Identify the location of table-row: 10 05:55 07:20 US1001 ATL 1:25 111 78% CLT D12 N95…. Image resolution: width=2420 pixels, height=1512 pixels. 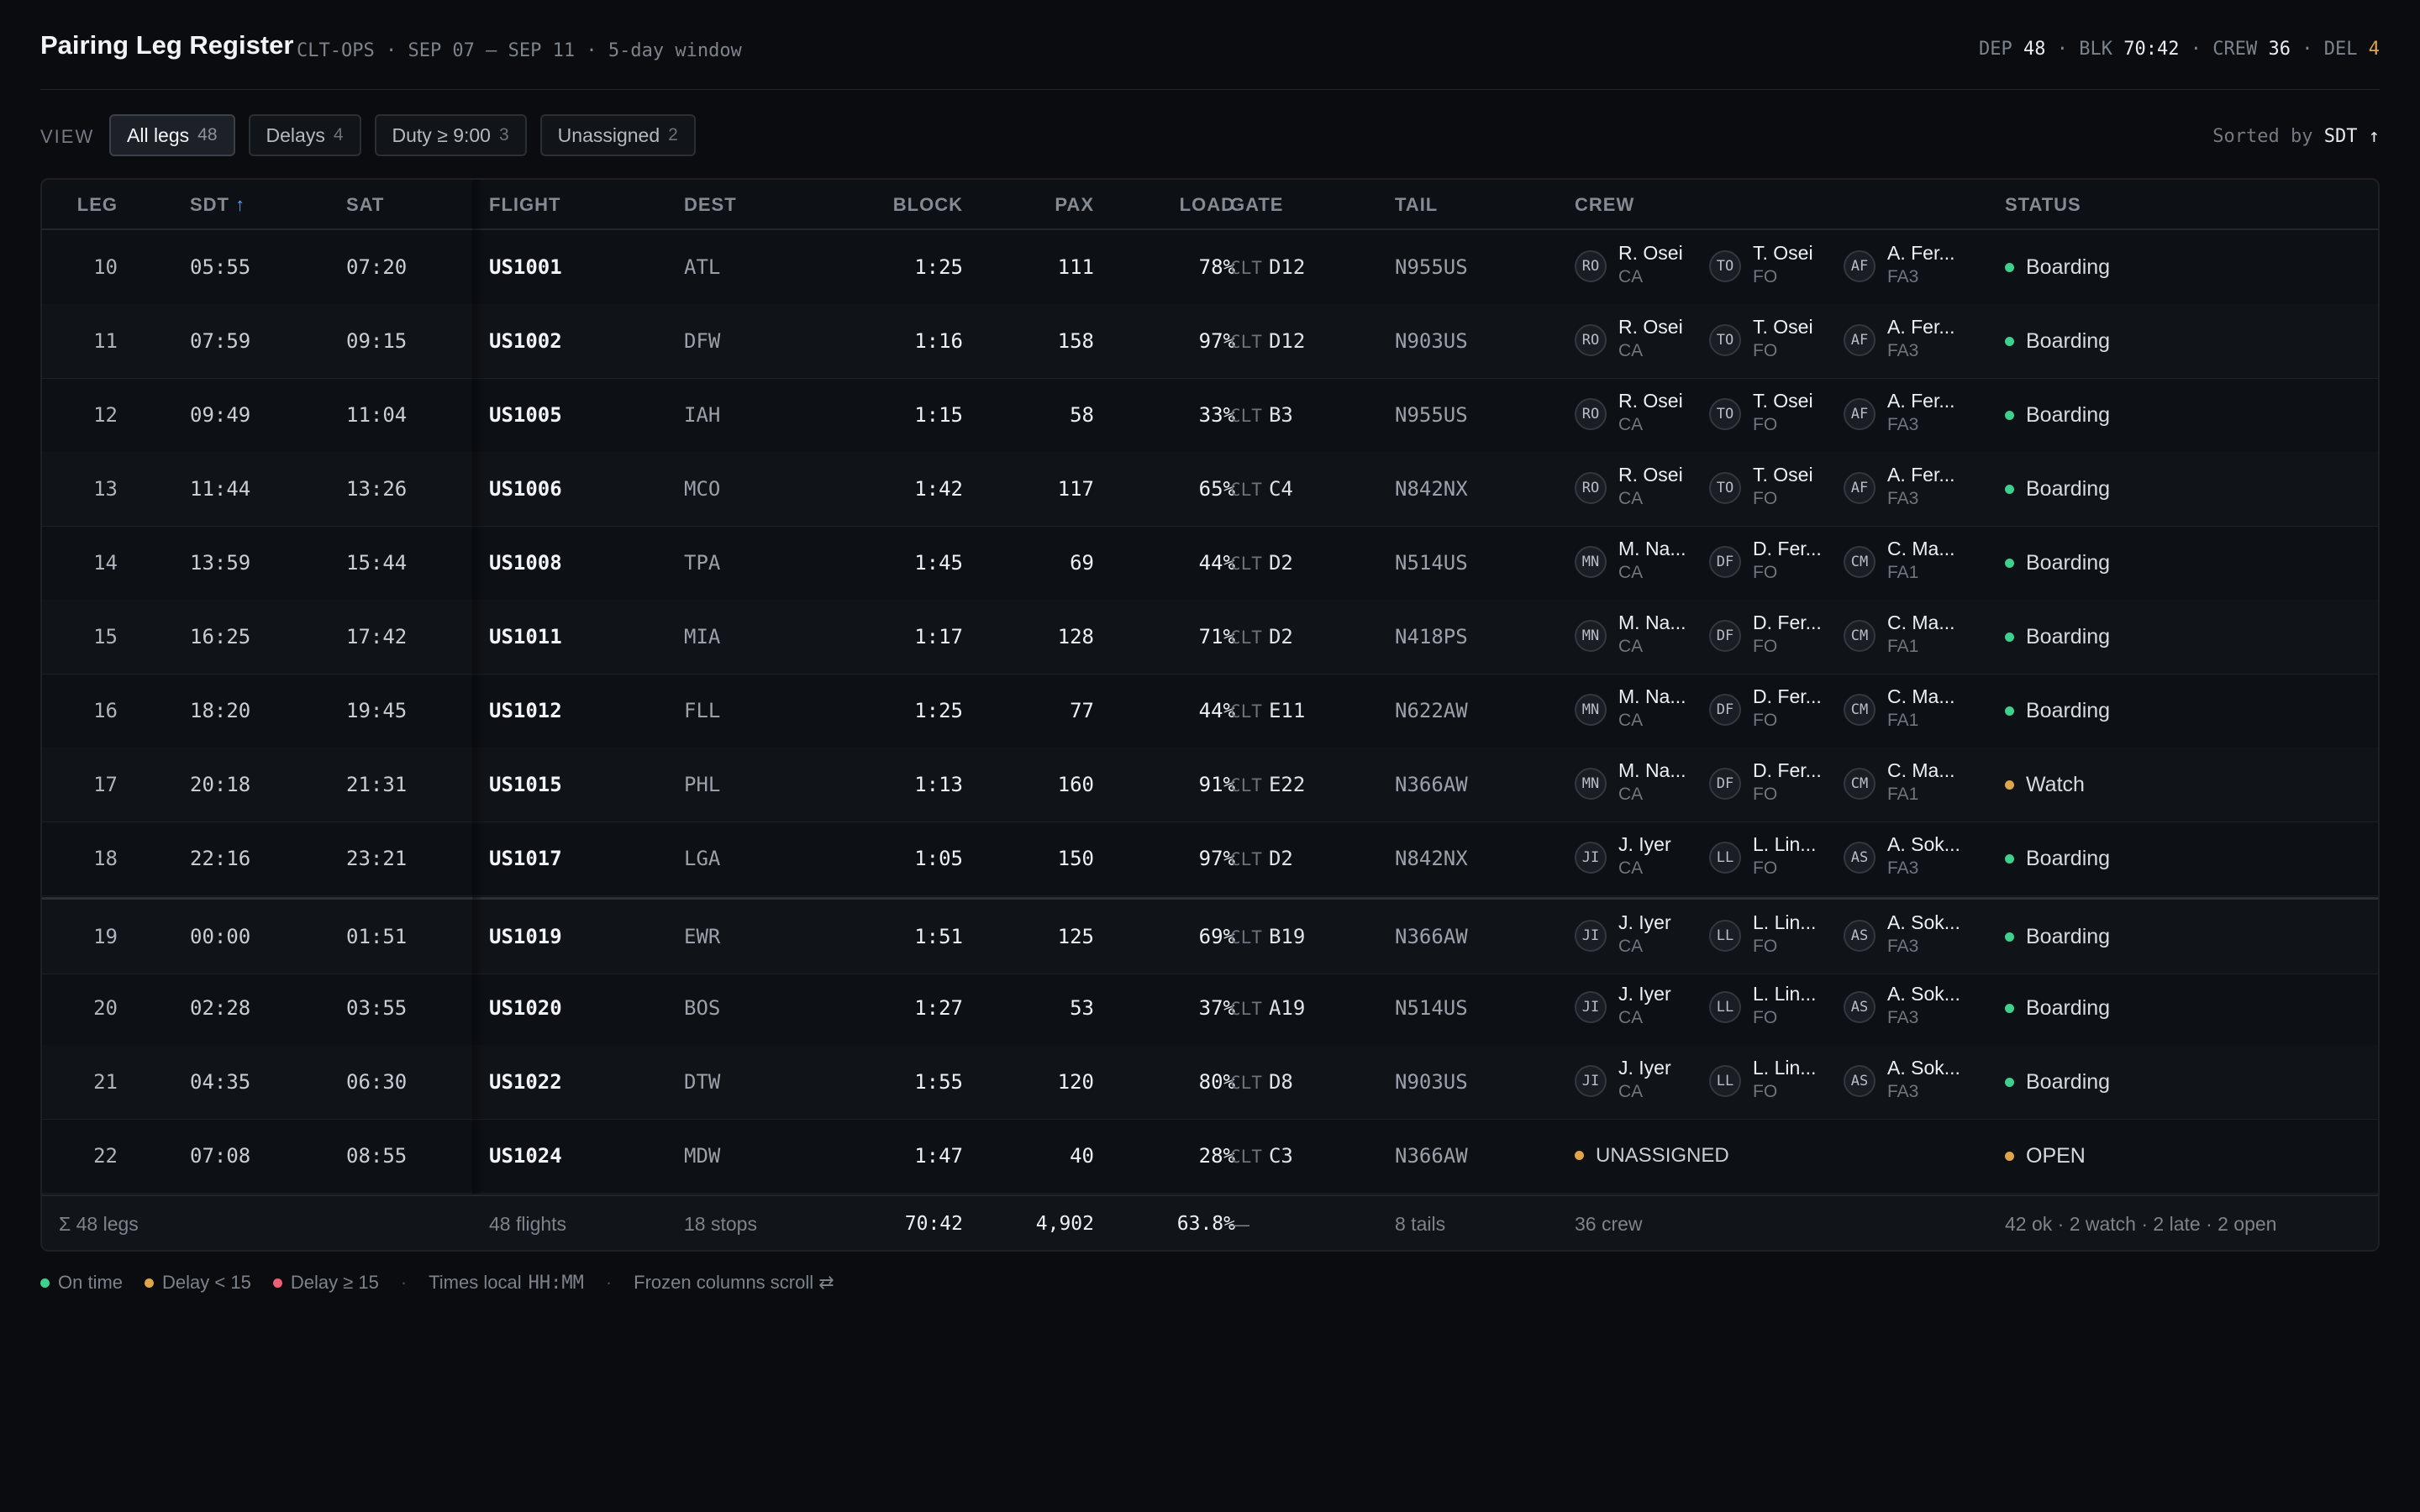
(1210, 267).